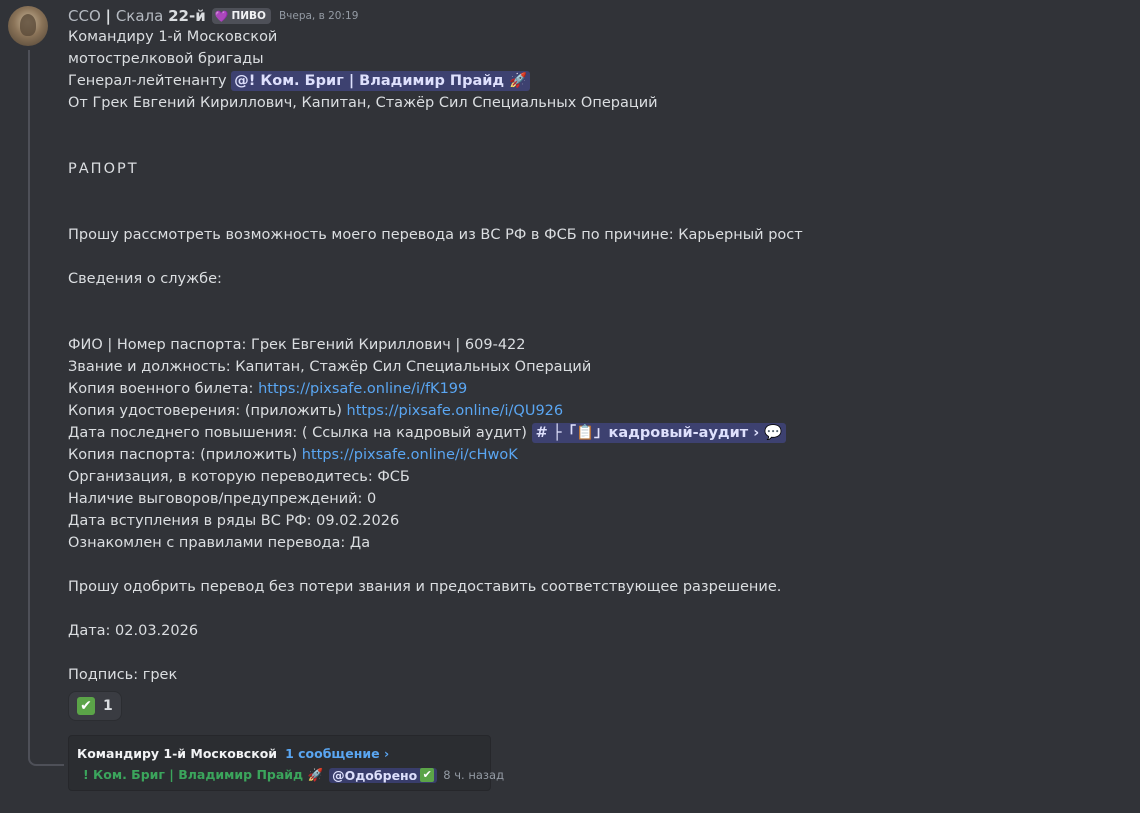 Image resolution: width=1140 pixels, height=813 pixels. I want to click on military-id-label: Копия военного билета:, so click(161, 389).